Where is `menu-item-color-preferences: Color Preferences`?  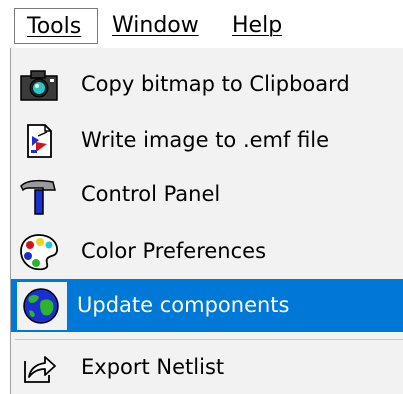
menu-item-color-preferences: Color Preferences is located at coordinates (207, 251).